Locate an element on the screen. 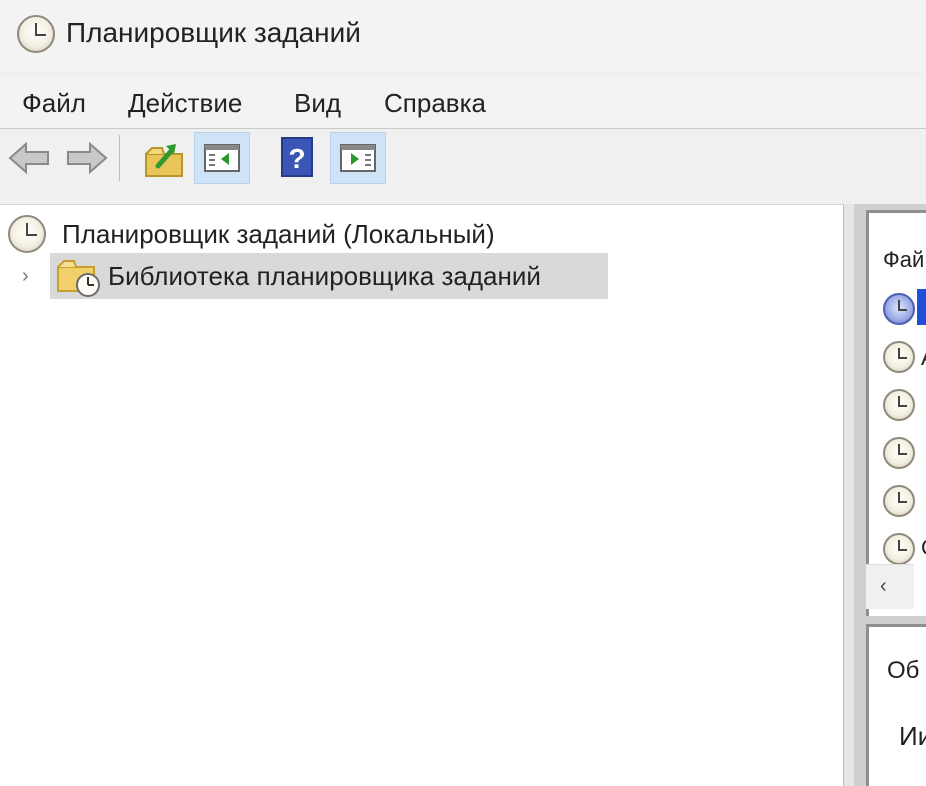 Image resolution: width=926 pixels, height=786 pixels. toolbar: ? is located at coordinates (463, 157).